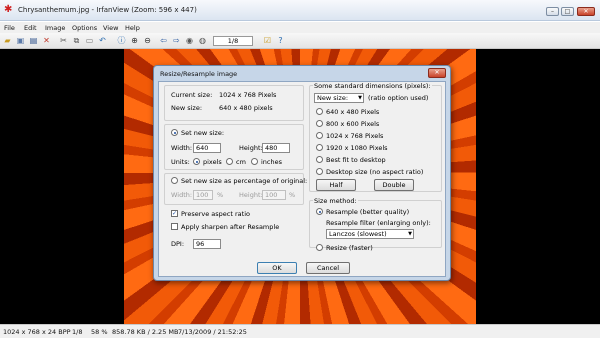 This screenshot has width=600, height=338. I want to click on unit-pixels-radio, so click(196, 161).